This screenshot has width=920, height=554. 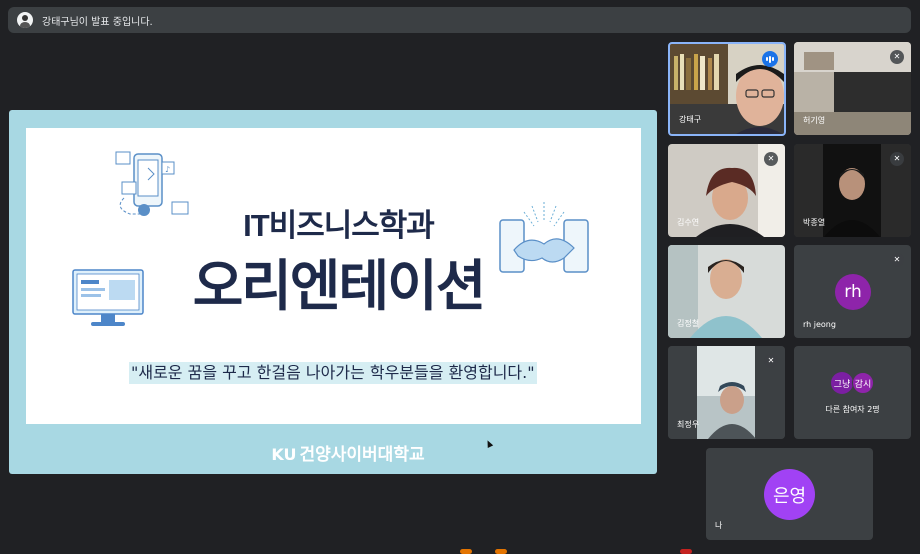 I want to click on university-logo-icon: KU, so click(x=284, y=454).